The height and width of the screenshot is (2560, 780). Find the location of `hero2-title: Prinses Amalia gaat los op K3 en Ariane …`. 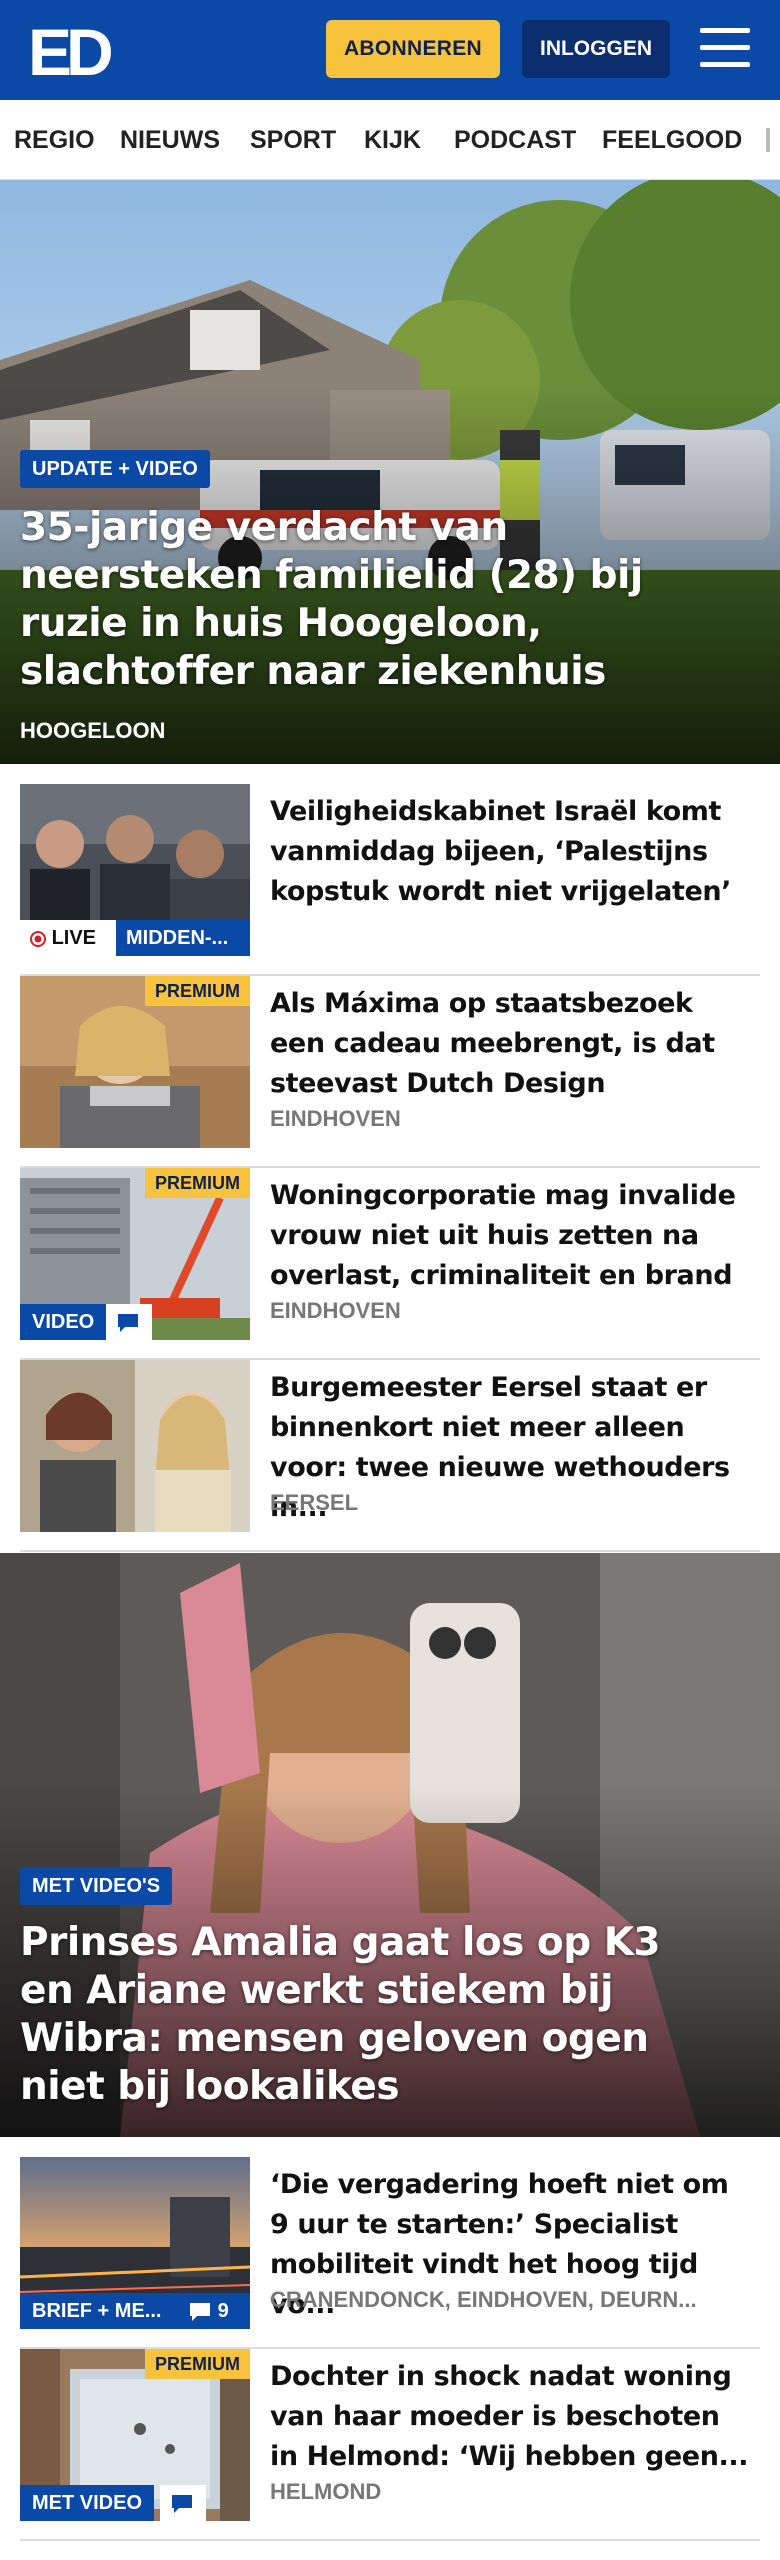

hero2-title: Prinses Amalia gaat los op K3 en Ariane … is located at coordinates (370, 2015).